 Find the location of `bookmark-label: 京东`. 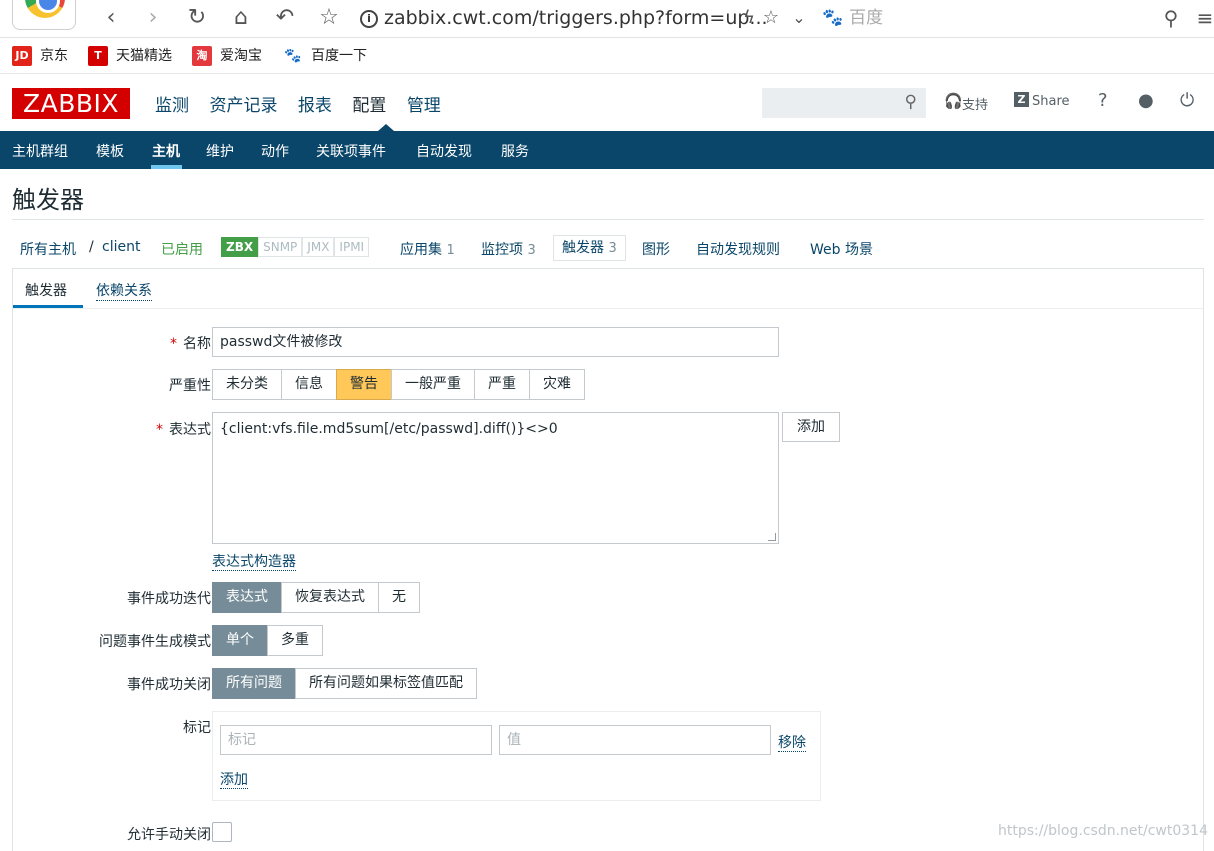

bookmark-label: 京东 is located at coordinates (54, 56).